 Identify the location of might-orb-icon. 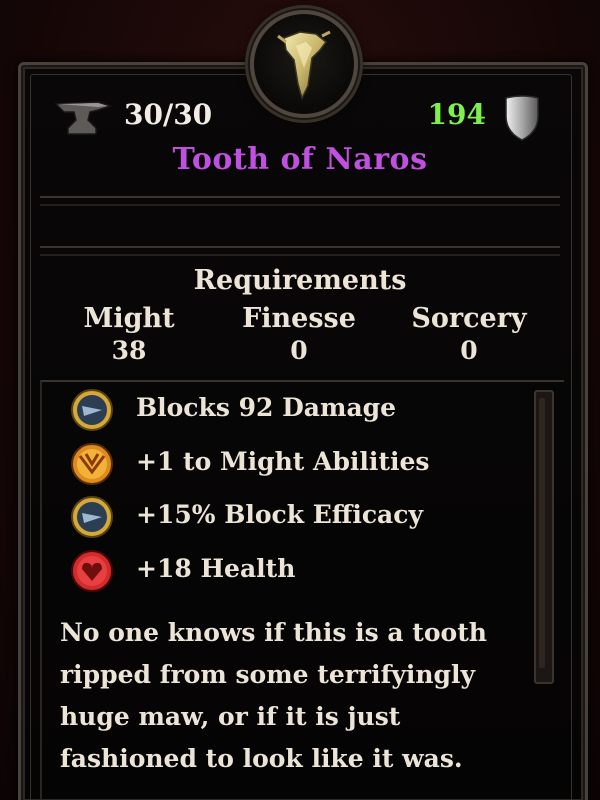
(92, 464).